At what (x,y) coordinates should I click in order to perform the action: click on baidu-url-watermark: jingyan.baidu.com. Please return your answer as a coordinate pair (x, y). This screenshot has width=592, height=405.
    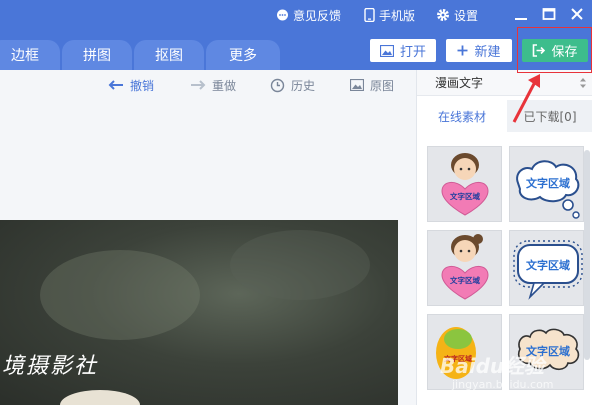
    Looking at the image, I should click on (503, 384).